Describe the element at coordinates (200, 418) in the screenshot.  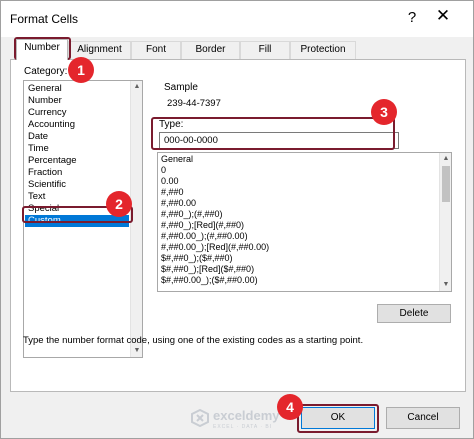
I see `exceldemy-logo-icon` at that location.